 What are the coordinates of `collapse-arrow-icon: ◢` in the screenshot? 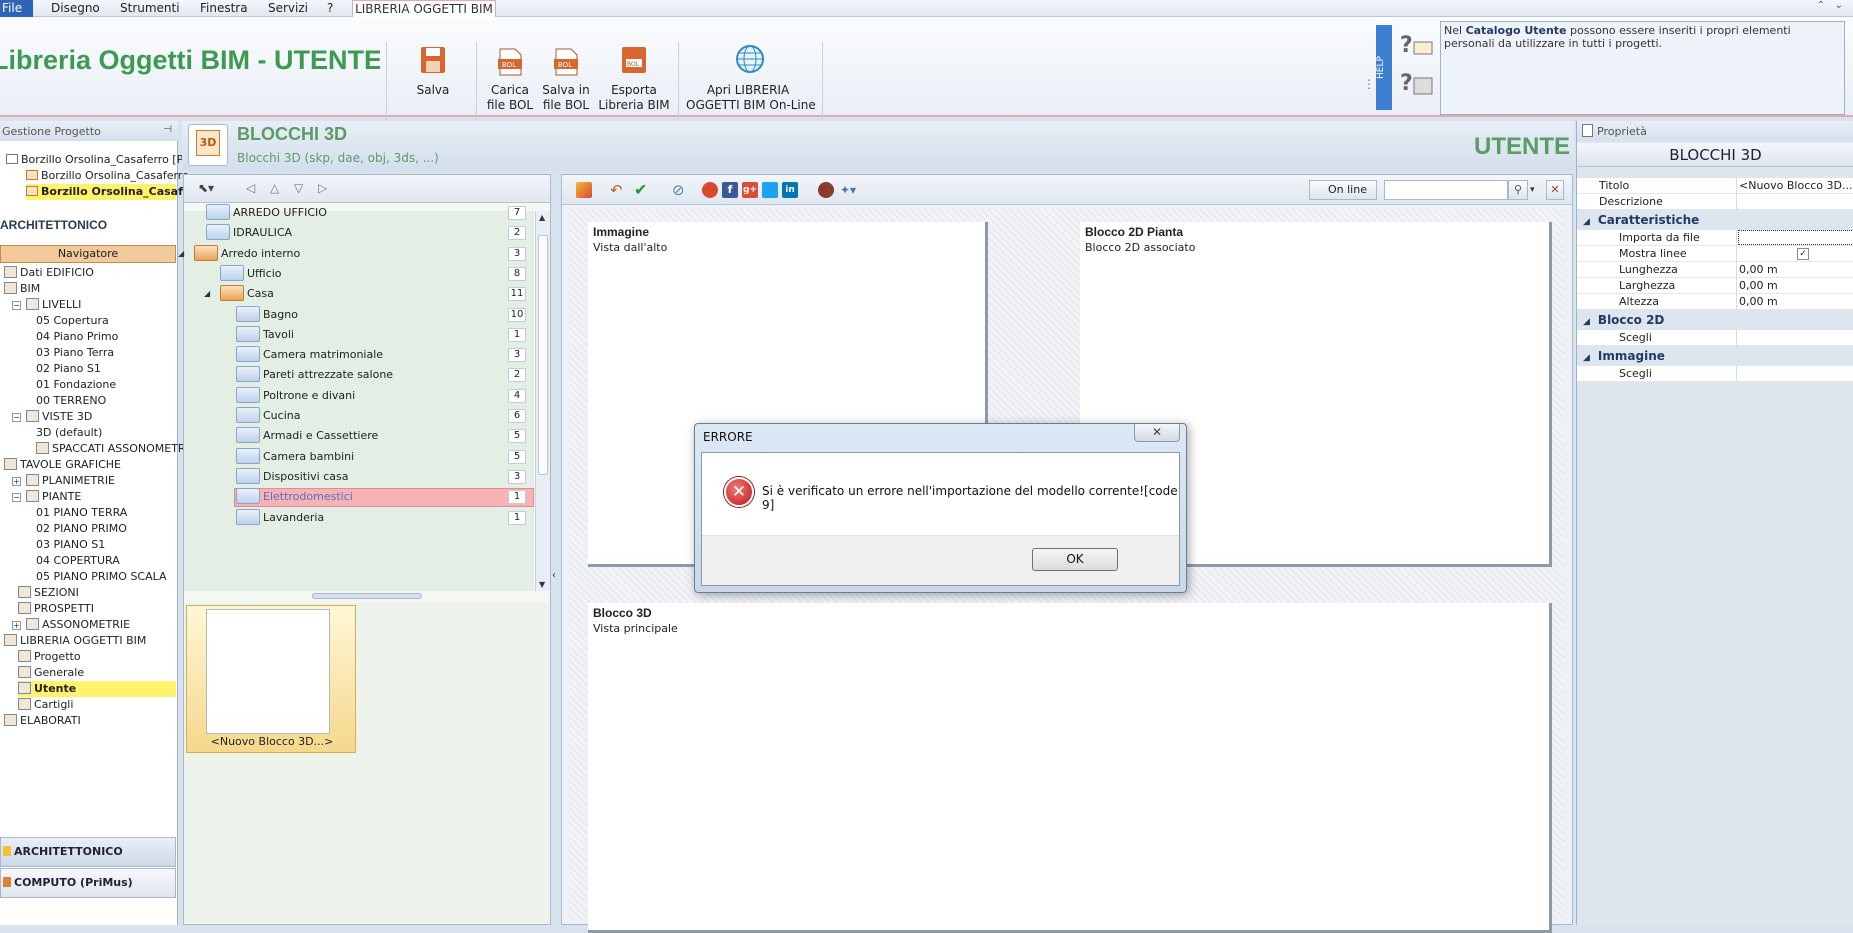 It's located at (207, 294).